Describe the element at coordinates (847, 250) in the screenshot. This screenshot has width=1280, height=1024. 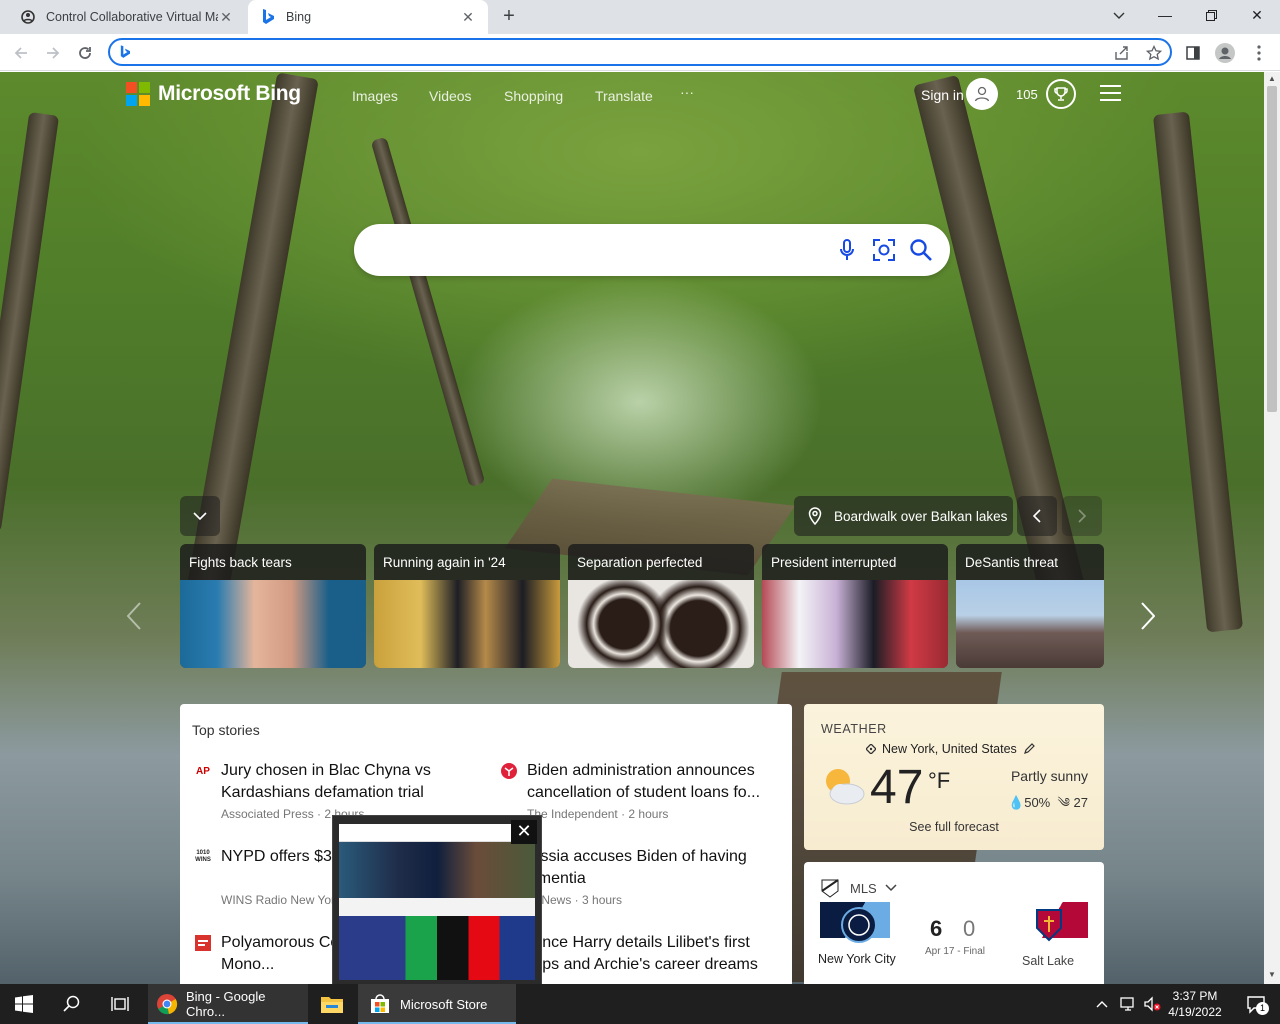
I see `microphone-icon` at that location.